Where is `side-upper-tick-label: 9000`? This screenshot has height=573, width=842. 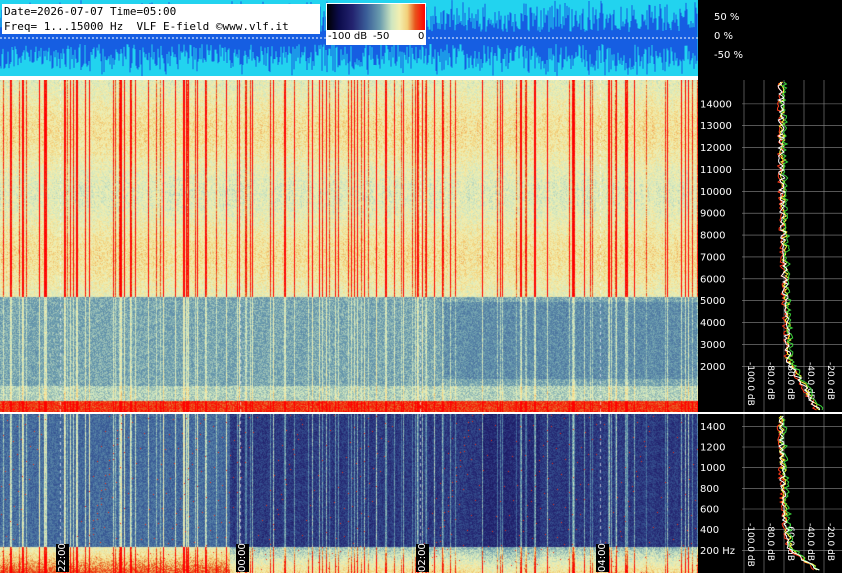
side-upper-tick-label: 9000 is located at coordinates (712, 214).